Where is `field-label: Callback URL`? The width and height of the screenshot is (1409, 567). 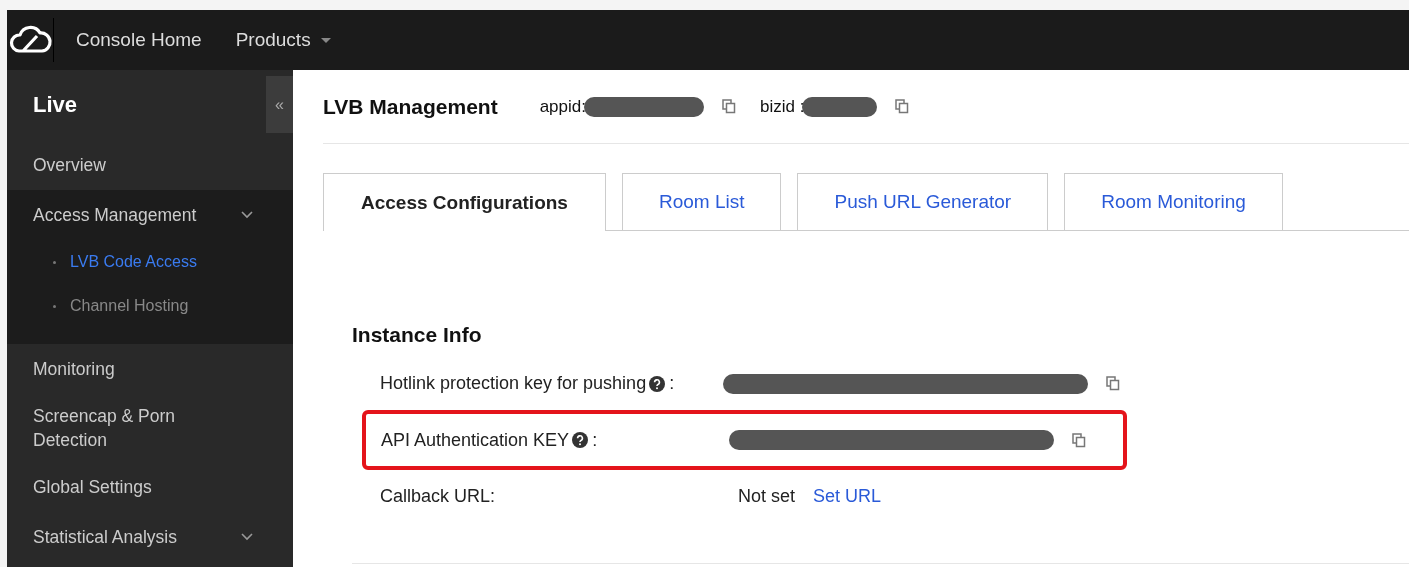 field-label: Callback URL is located at coordinates (435, 496).